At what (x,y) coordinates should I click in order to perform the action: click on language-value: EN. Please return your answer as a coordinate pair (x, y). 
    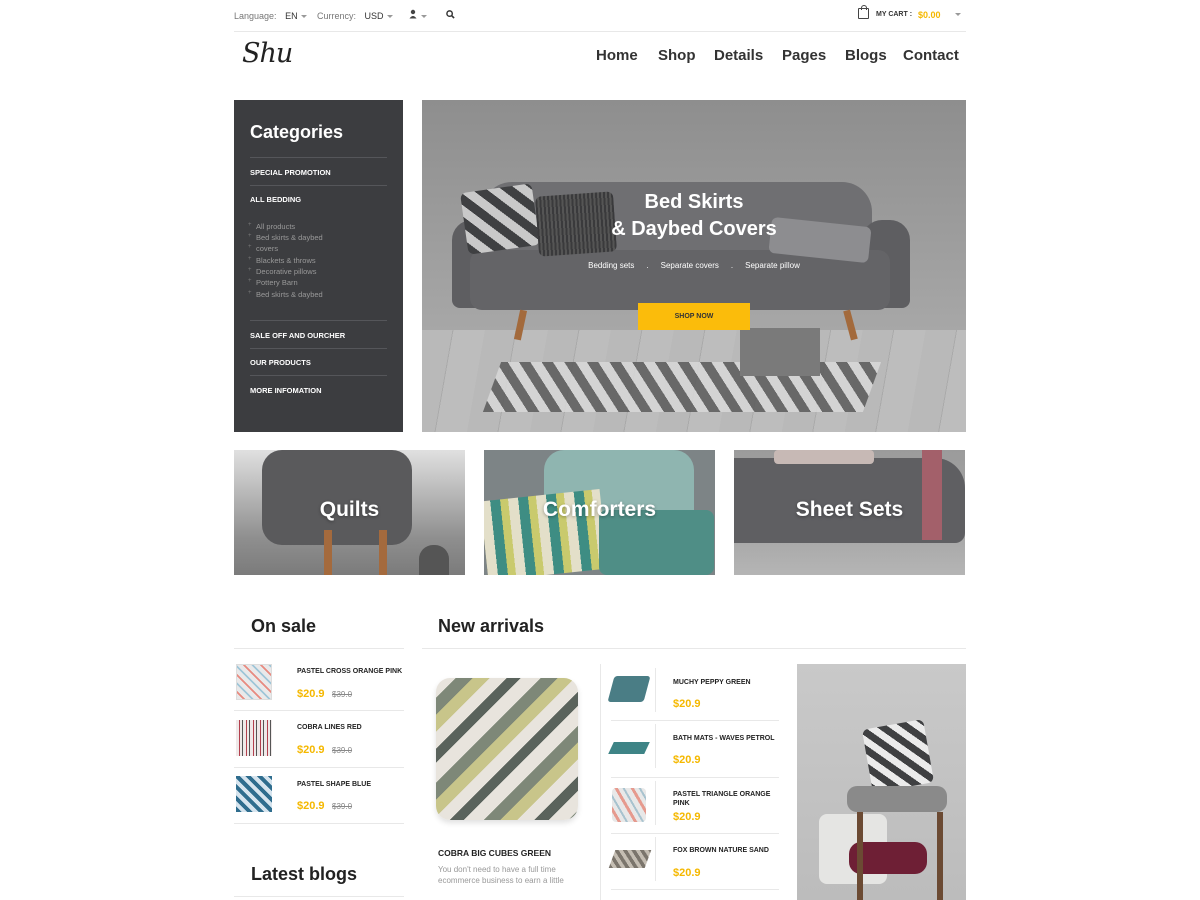
    Looking at the image, I should click on (291, 16).